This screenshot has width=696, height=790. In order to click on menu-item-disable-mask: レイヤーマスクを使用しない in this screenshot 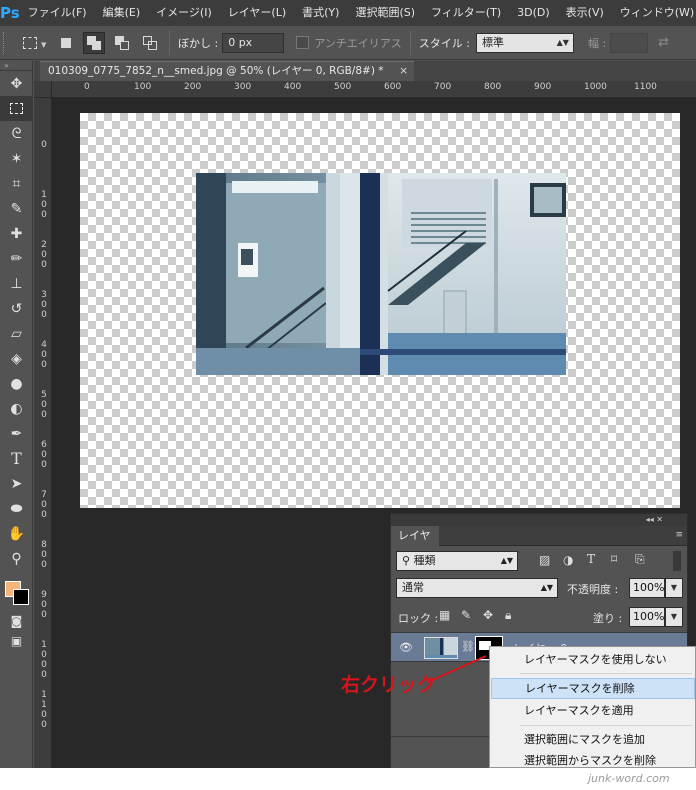, I will do `click(593, 659)`.